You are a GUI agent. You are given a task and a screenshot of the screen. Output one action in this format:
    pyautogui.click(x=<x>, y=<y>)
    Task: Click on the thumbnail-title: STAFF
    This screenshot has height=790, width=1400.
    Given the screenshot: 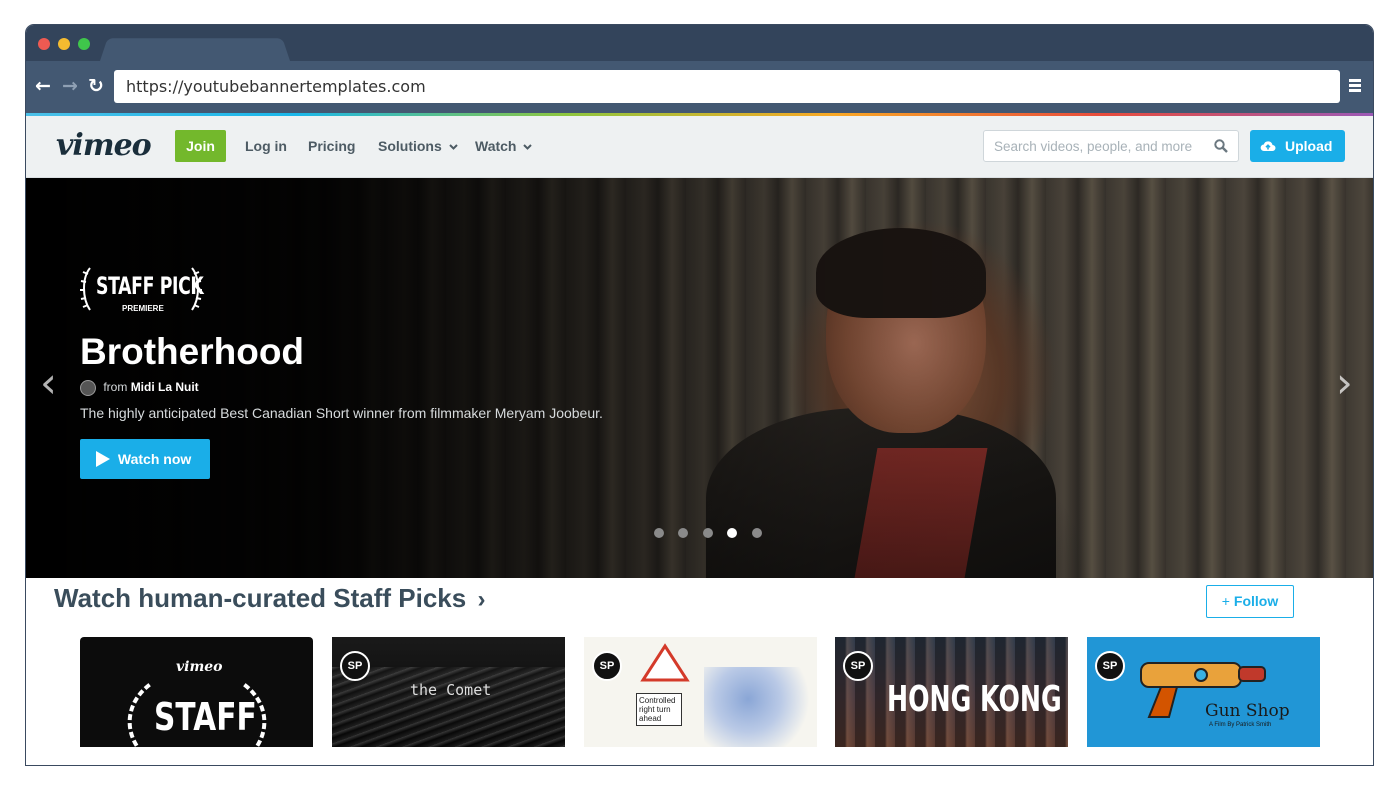 What is the action you would take?
    pyautogui.click(x=205, y=717)
    